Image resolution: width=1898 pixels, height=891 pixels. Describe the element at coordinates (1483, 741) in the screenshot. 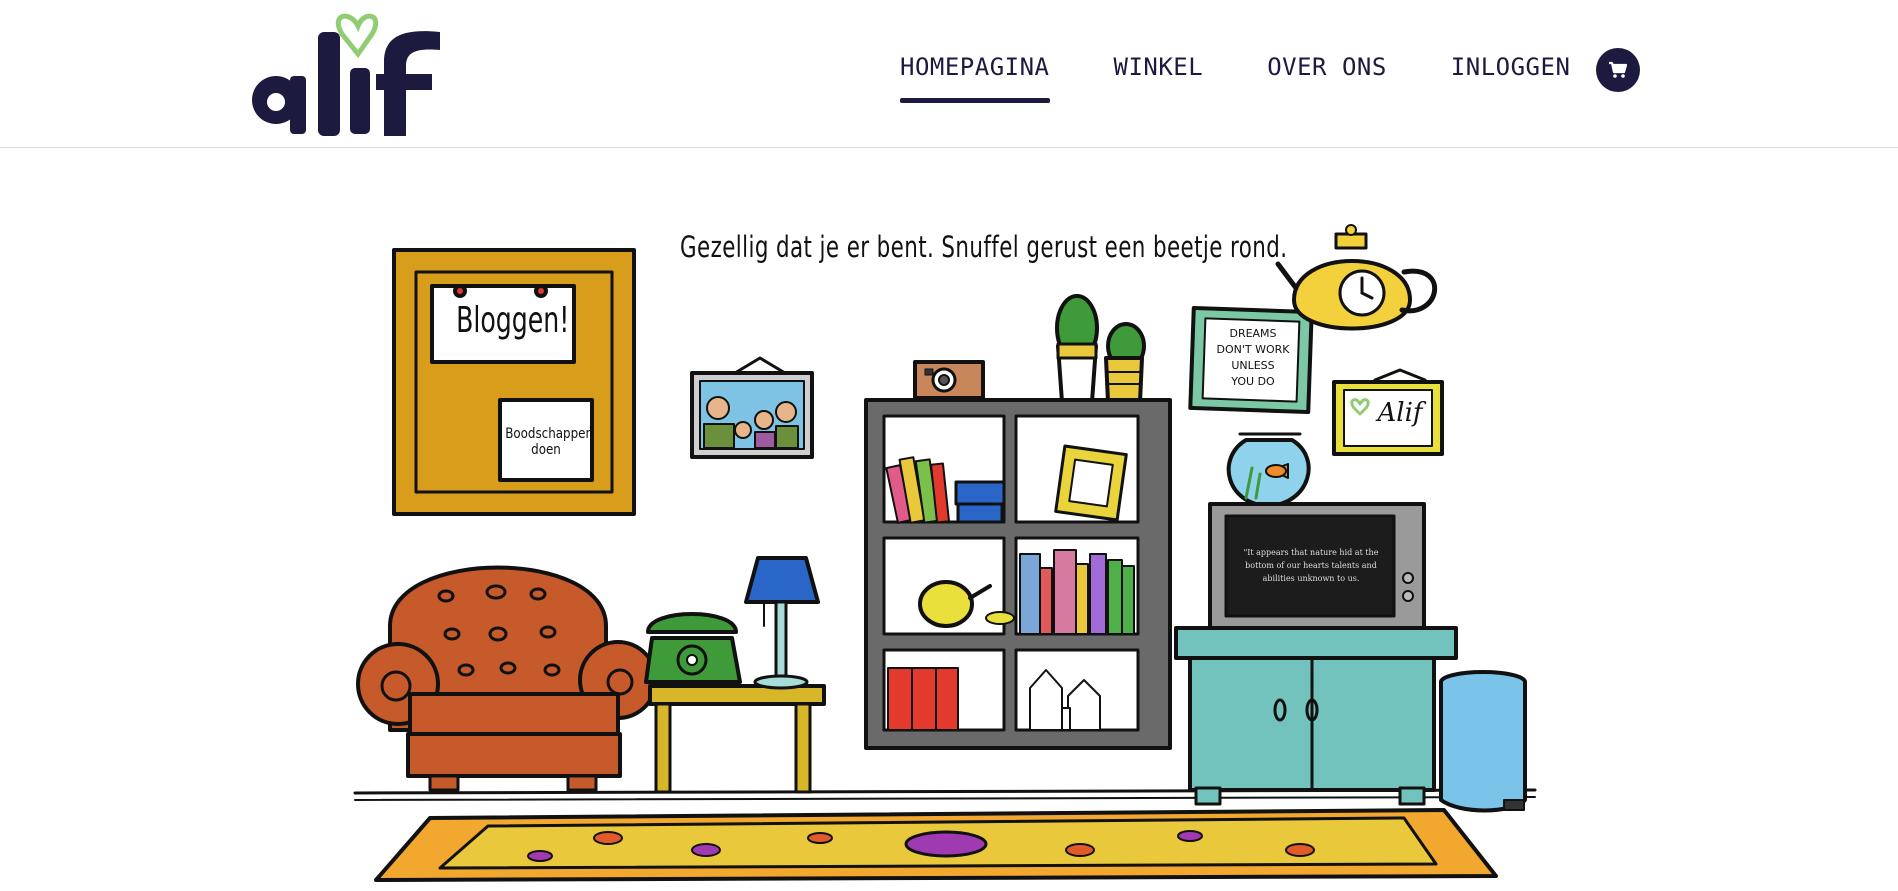

I see `trash-bin` at that location.